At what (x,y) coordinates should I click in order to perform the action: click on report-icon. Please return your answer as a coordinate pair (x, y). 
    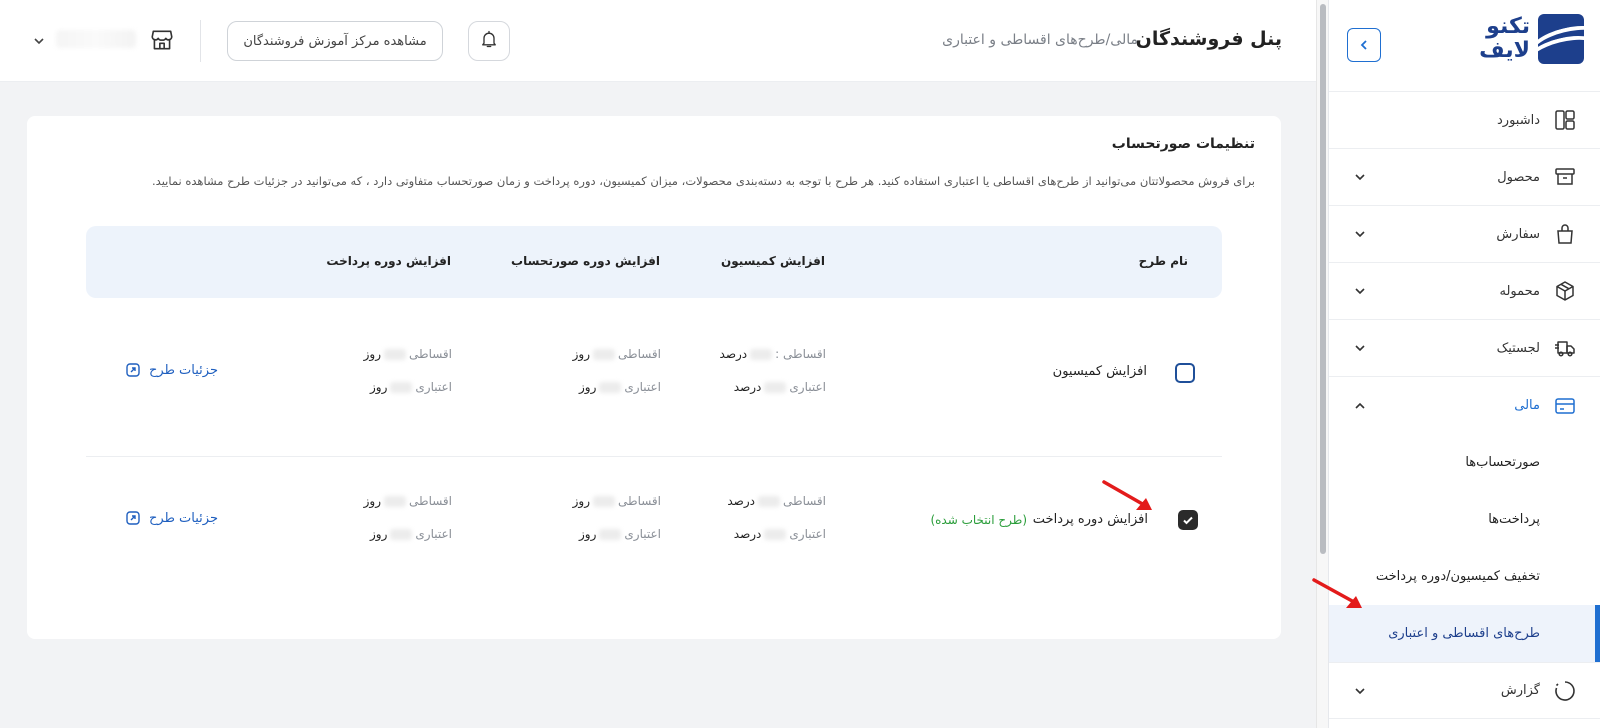
    Looking at the image, I should click on (1565, 691).